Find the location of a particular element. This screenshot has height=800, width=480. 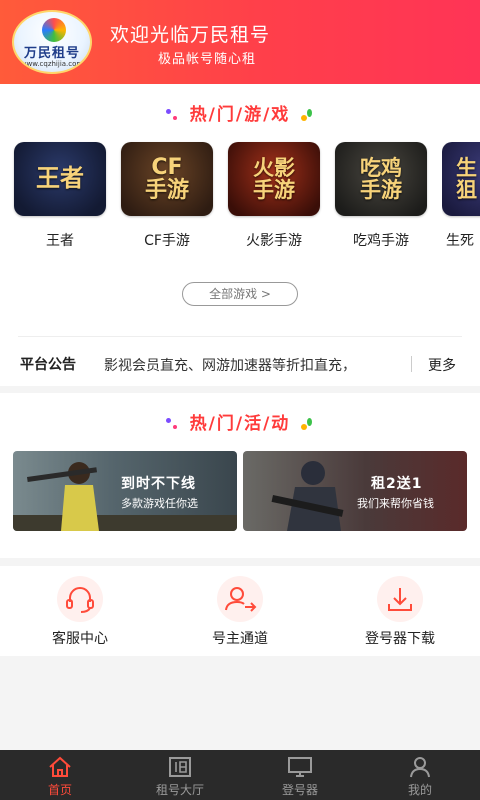

game-item-shengsi-clip: 生 狙 生死 is located at coordinates (461, 202).